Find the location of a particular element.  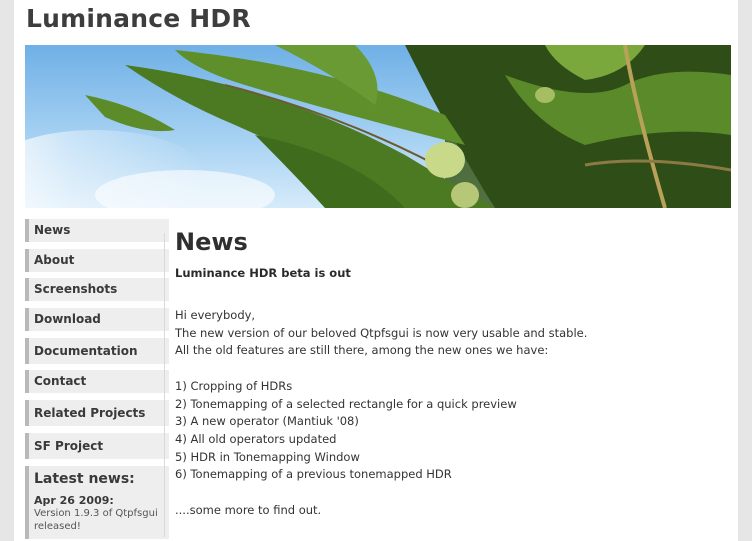

closing-line: ....some more to find out. is located at coordinates (248, 509).